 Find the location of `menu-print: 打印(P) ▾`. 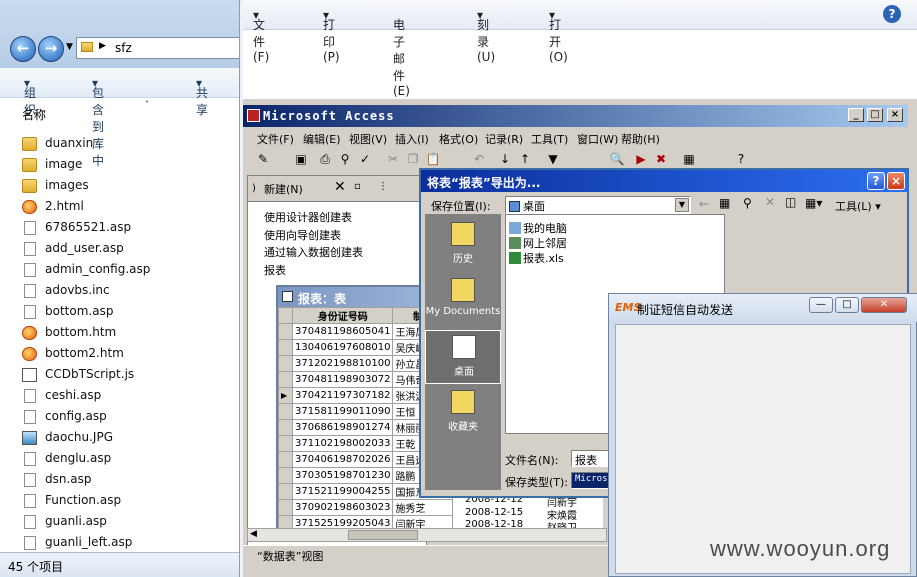

menu-print: 打印(P) ▾ is located at coordinates (331, 36).